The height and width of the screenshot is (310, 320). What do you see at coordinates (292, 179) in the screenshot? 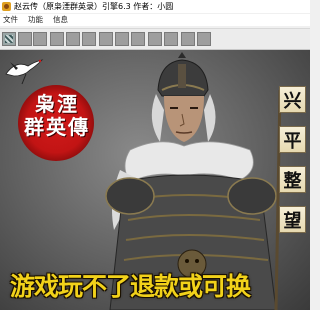
I see `side-button-3: 整` at bounding box center [292, 179].